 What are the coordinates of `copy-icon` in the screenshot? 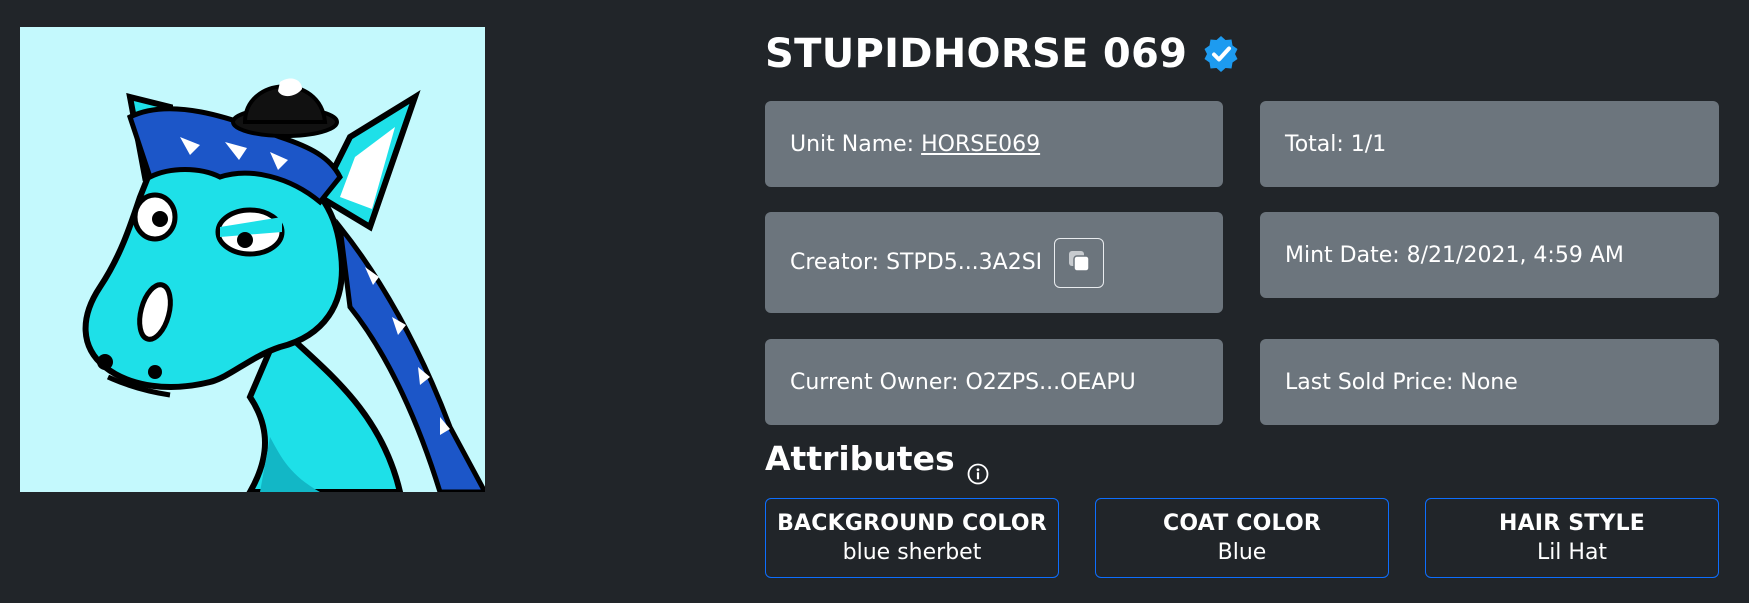 It's located at (1079, 262).